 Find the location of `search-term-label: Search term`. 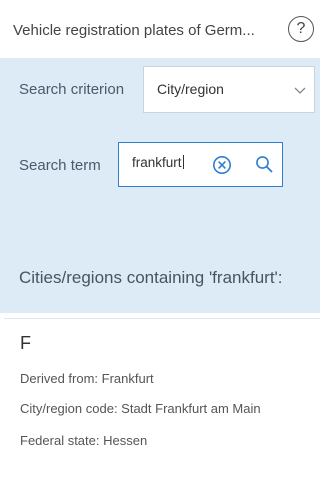

search-term-label: Search term is located at coordinates (60, 165).